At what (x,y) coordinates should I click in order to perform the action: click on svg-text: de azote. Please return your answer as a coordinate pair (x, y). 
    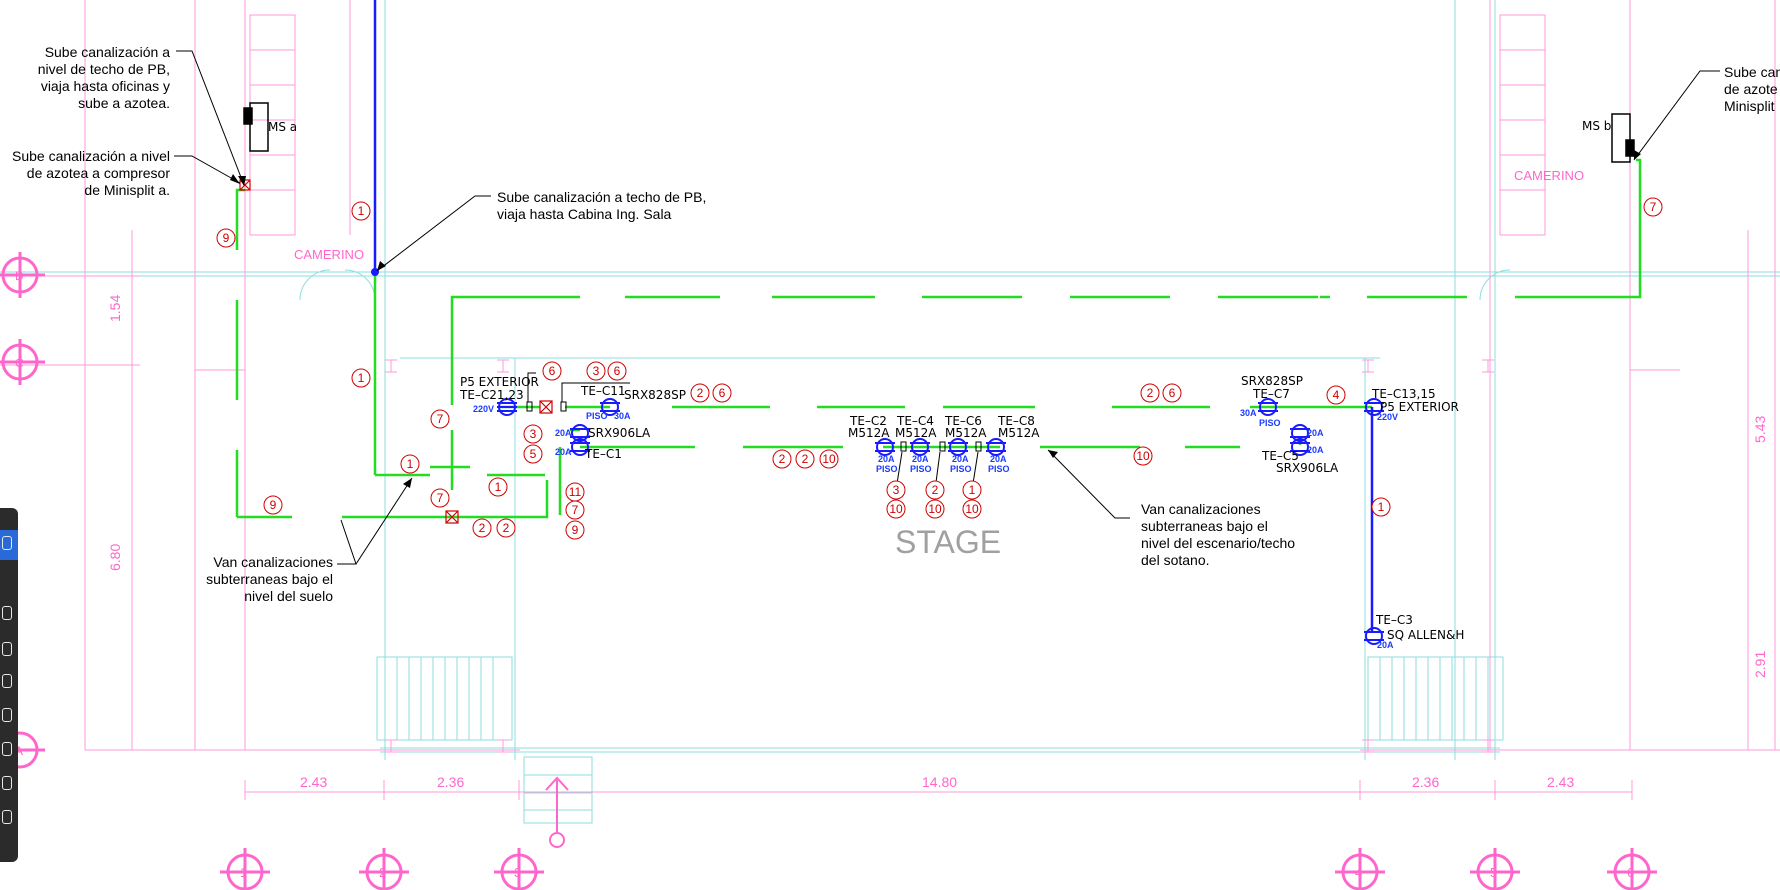
    Looking at the image, I should click on (1751, 89).